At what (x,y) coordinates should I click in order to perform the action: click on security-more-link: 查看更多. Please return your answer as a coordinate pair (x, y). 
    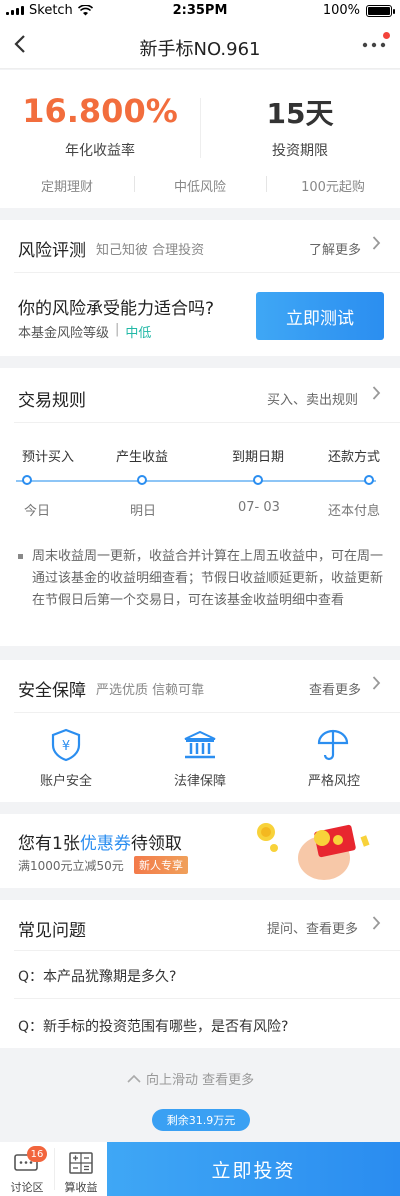
    Looking at the image, I should click on (335, 688).